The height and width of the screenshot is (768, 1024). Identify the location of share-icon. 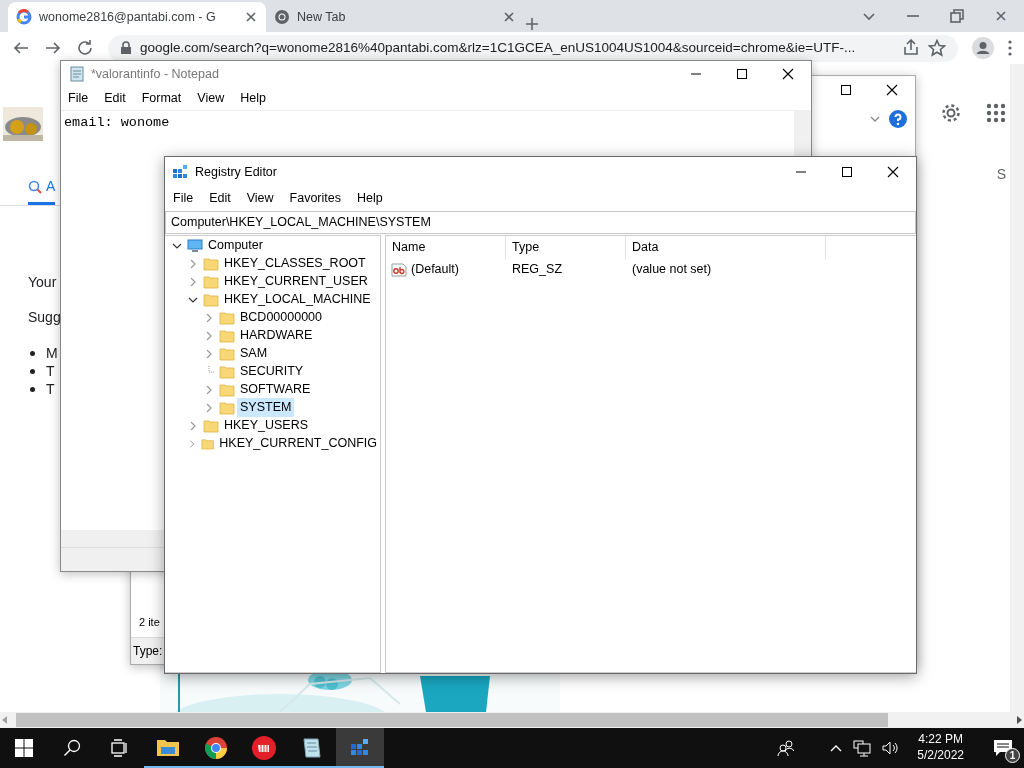
(911, 48).